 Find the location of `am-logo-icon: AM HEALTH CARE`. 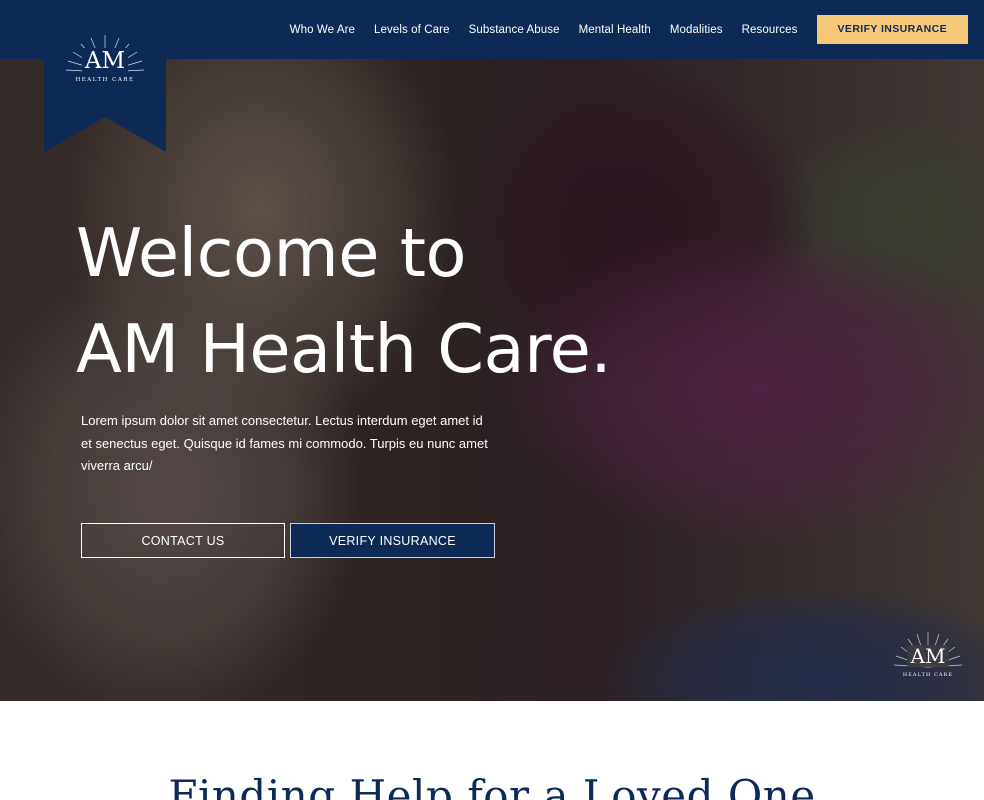

am-logo-icon: AM HEALTH CARE is located at coordinates (105, 59).